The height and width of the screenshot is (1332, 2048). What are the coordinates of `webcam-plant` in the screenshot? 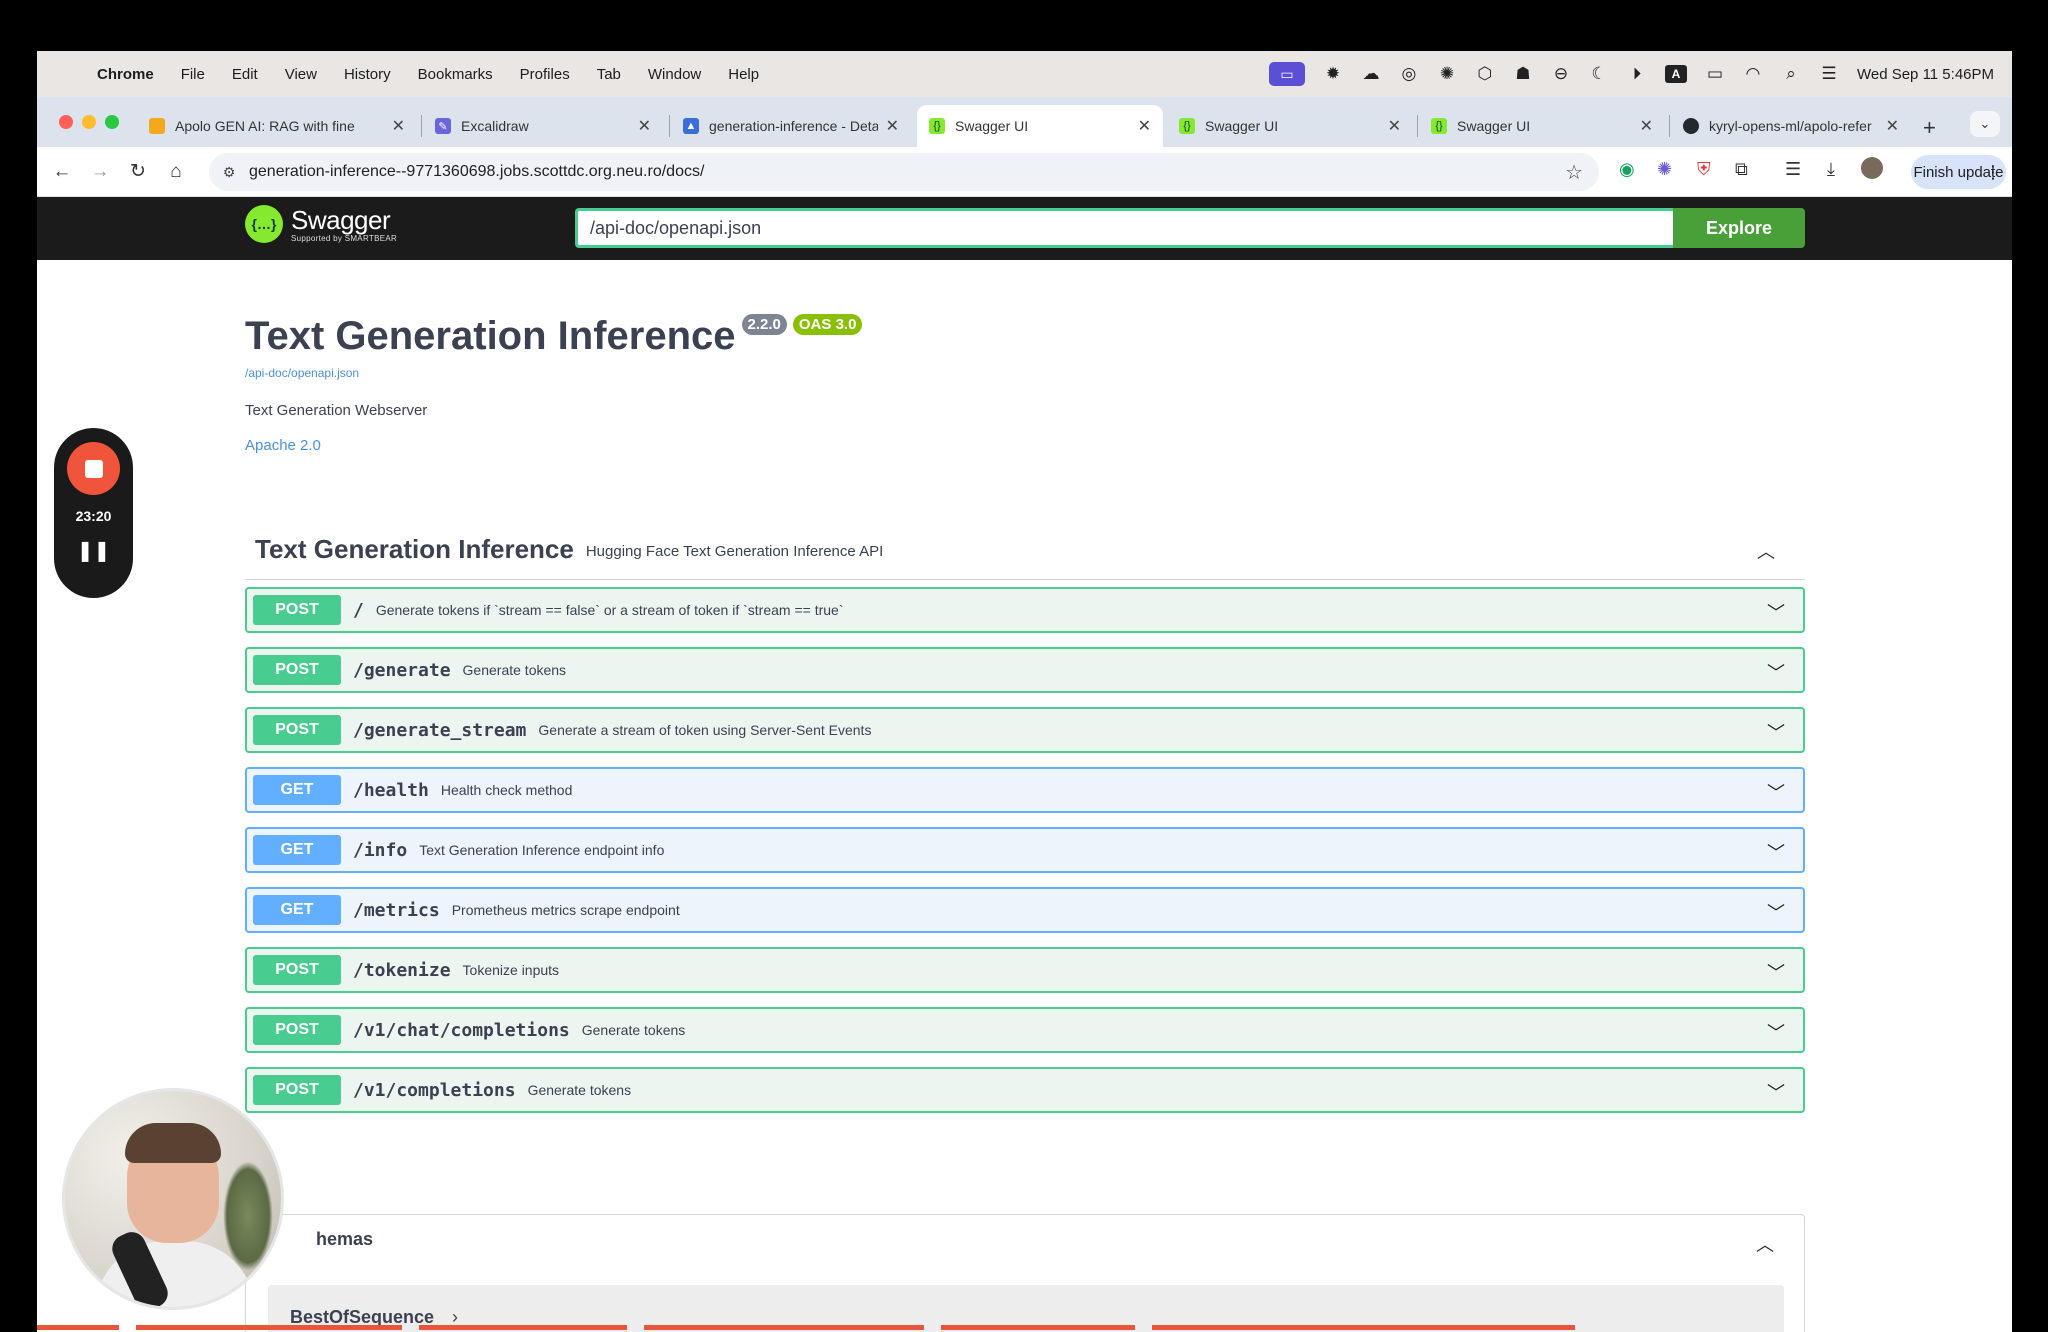 It's located at (248, 1216).